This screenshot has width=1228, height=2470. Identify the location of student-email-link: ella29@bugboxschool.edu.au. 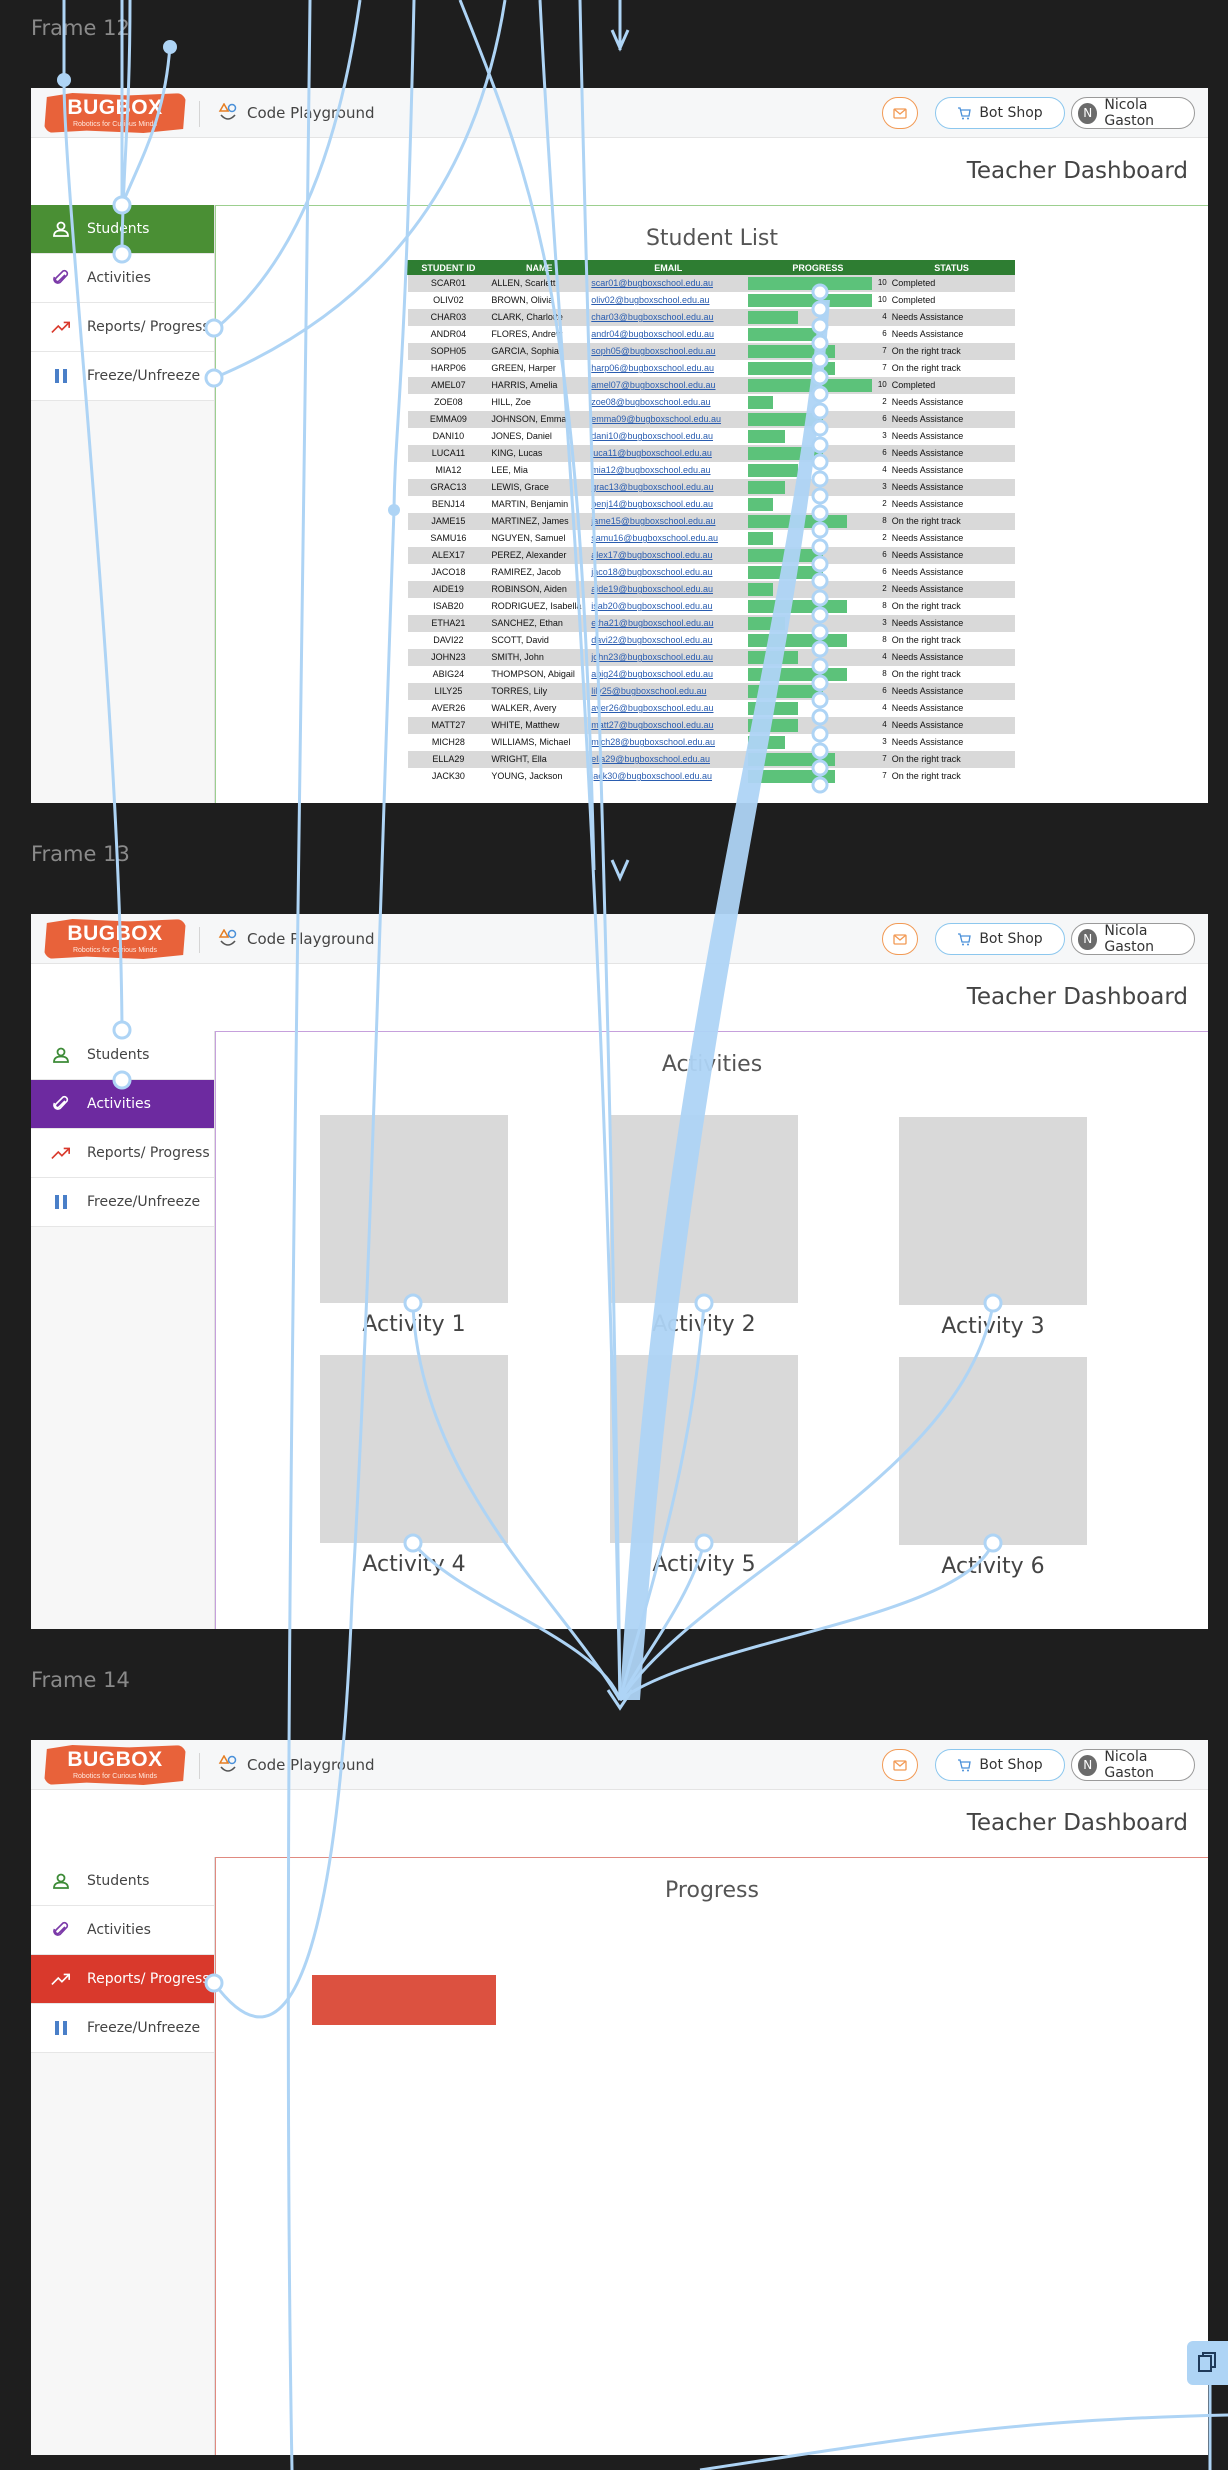
(668, 759).